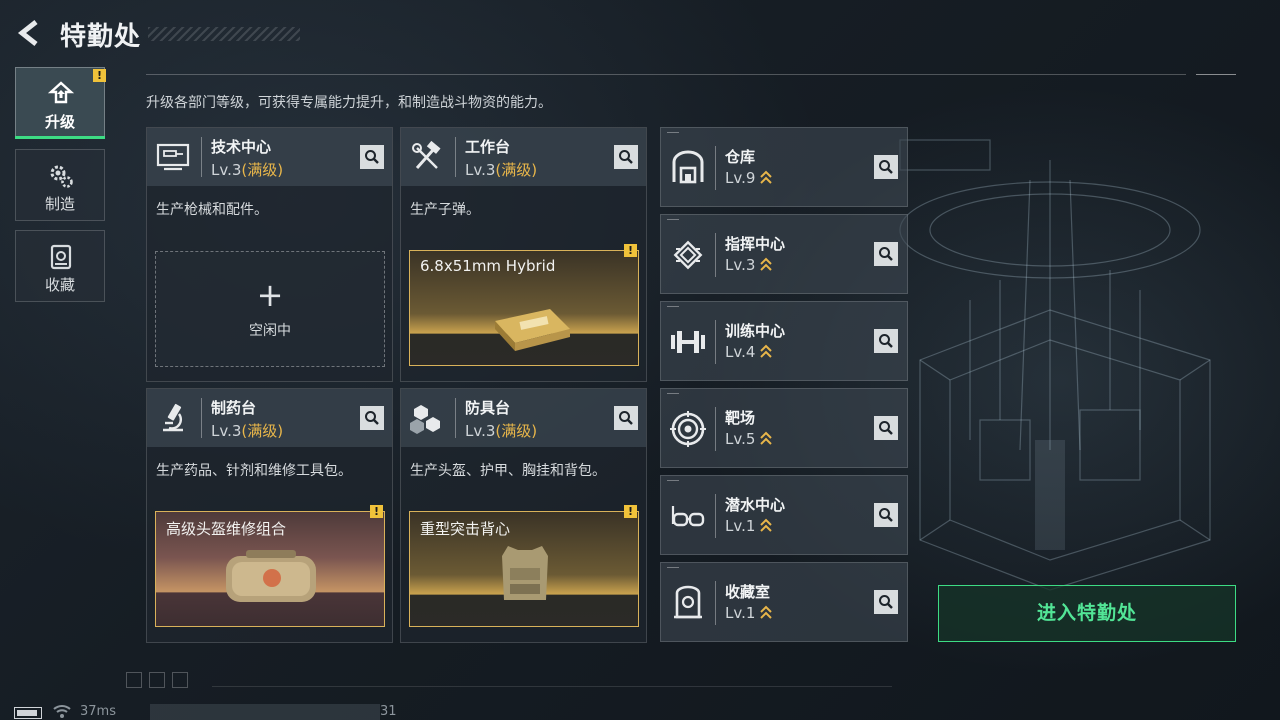 The image size is (1280, 720). I want to click on room-command-center: 指挥中心 Lv.3, so click(784, 254).